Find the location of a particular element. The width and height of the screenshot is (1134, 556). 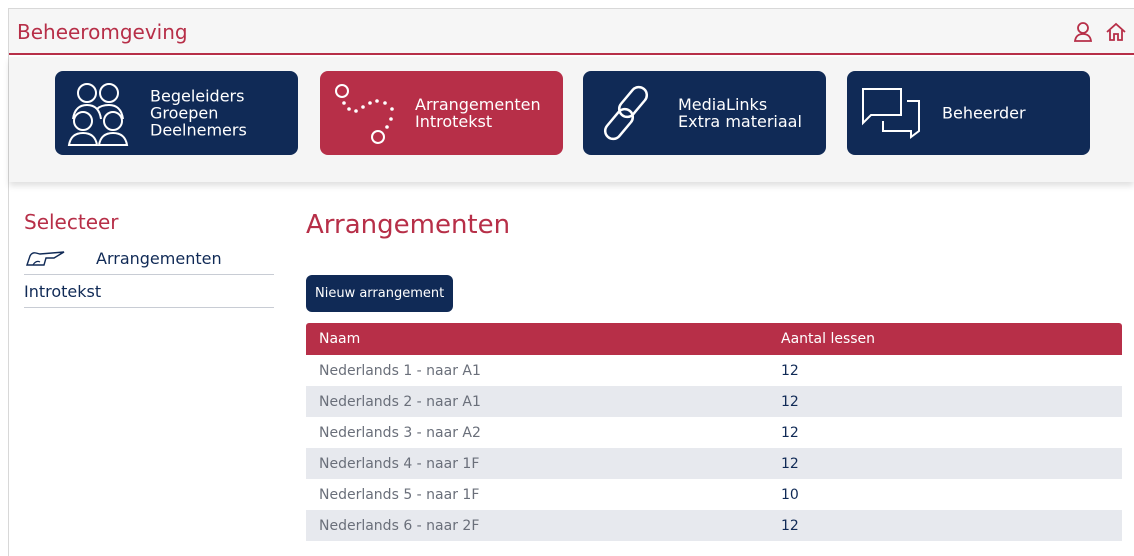

chat-icon is located at coordinates (891, 113).